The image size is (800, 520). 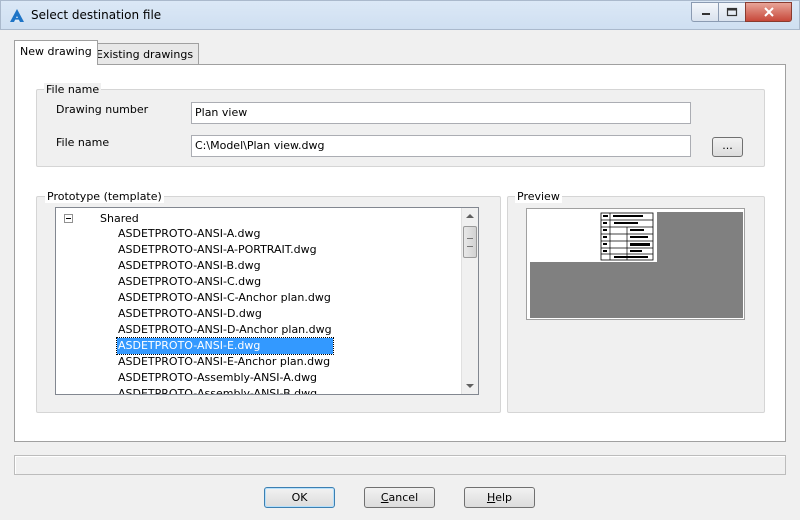 I want to click on maximize-button, so click(x=732, y=12).